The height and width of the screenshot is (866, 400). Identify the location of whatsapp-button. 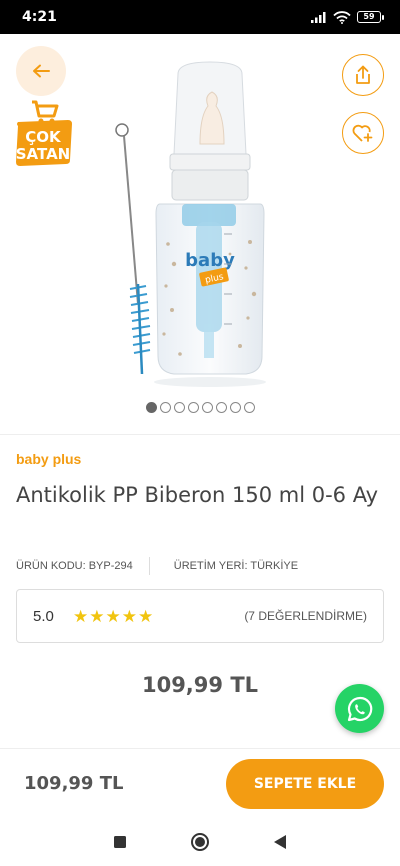
(359, 708).